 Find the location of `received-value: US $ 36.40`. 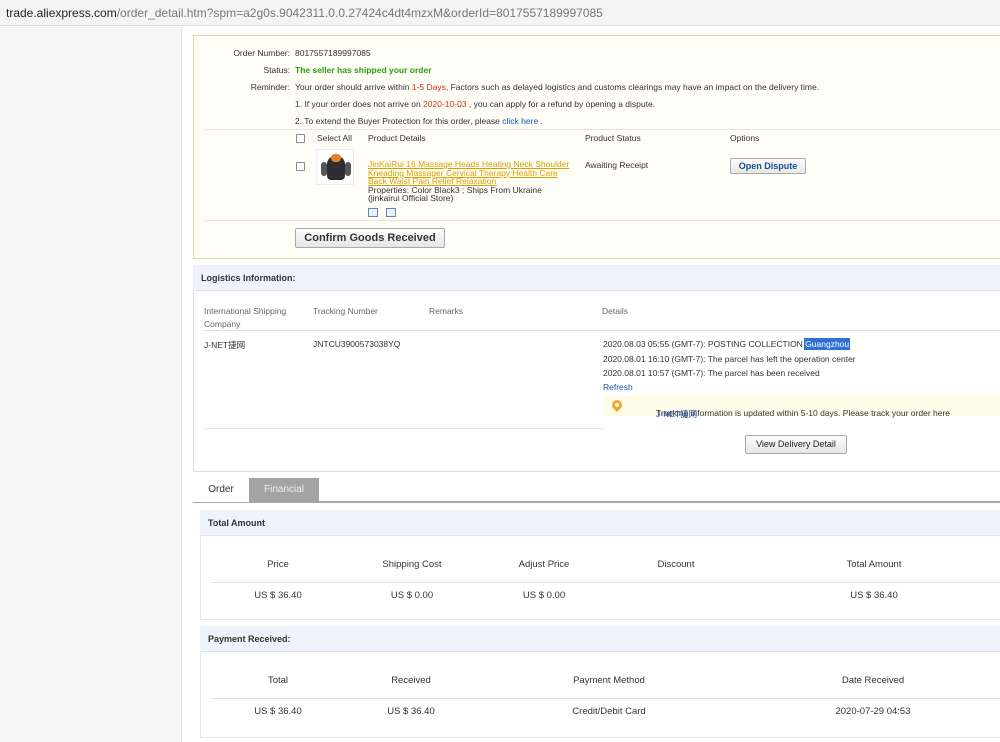

received-value: US $ 36.40 is located at coordinates (411, 711).